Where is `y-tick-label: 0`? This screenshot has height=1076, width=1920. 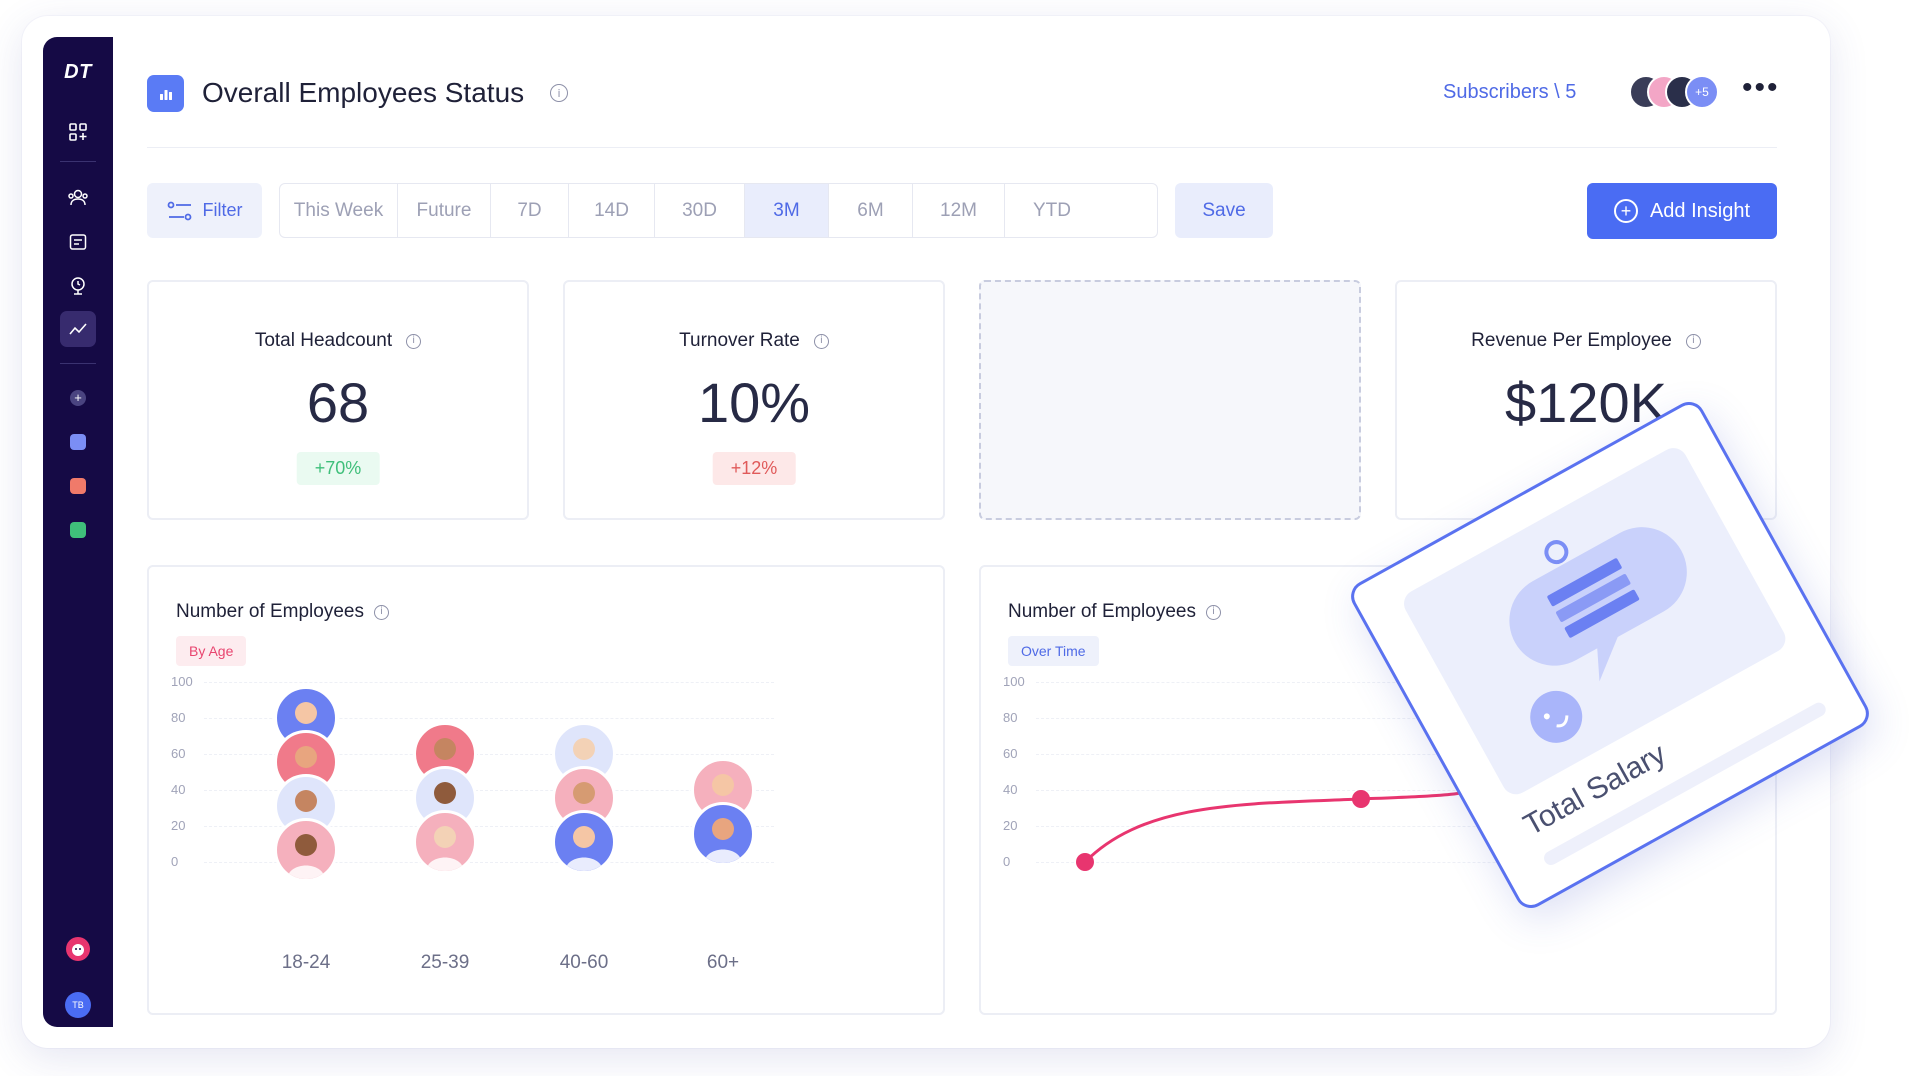
y-tick-label: 0 is located at coordinates (175, 861).